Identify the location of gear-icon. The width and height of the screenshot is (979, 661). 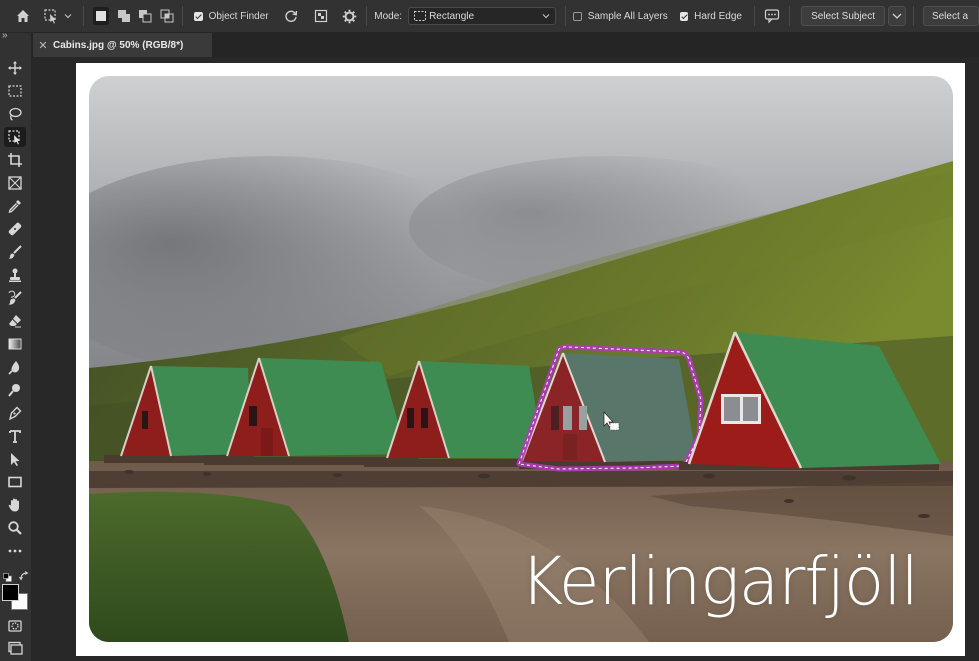
(349, 16).